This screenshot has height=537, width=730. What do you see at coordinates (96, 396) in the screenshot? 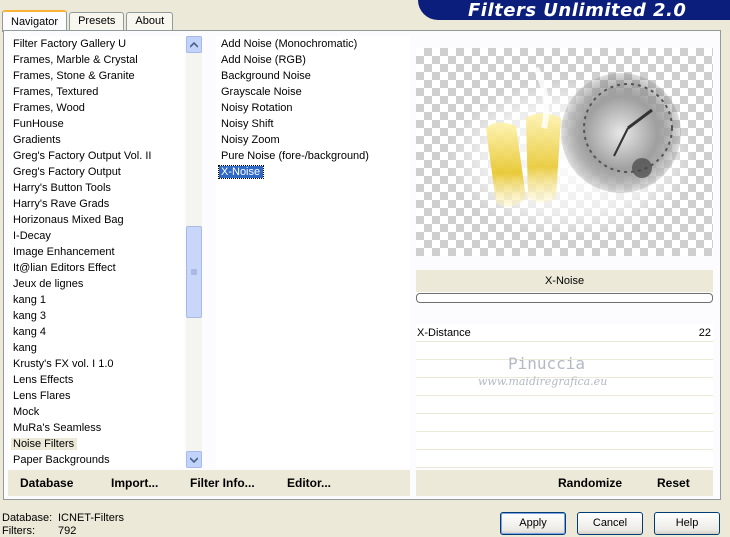
I see `category-item: Lens Flares` at bounding box center [96, 396].